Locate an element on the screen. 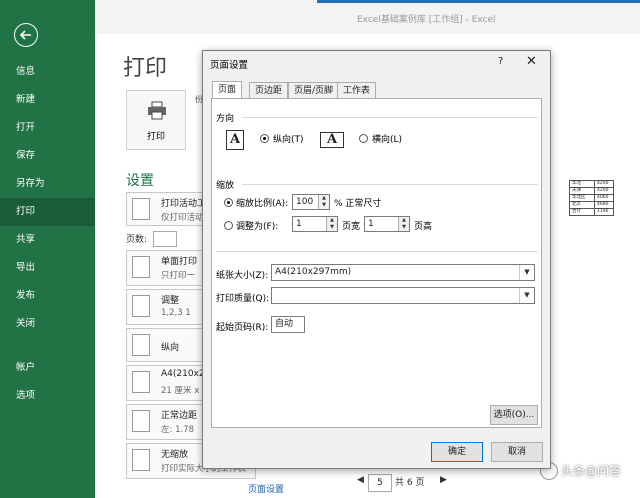 The height and width of the screenshot is (498, 640). margins-dropdown: 正常边距 左: 1.78 is located at coordinates (166, 422).